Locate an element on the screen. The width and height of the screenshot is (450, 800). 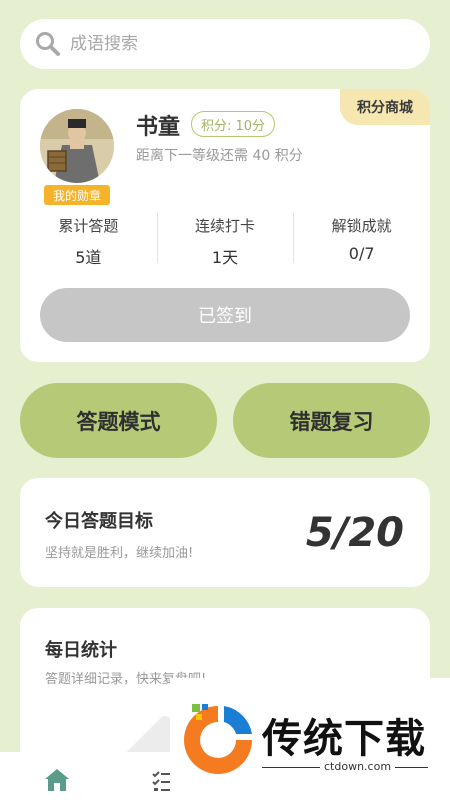
avatar is located at coordinates (77, 146).